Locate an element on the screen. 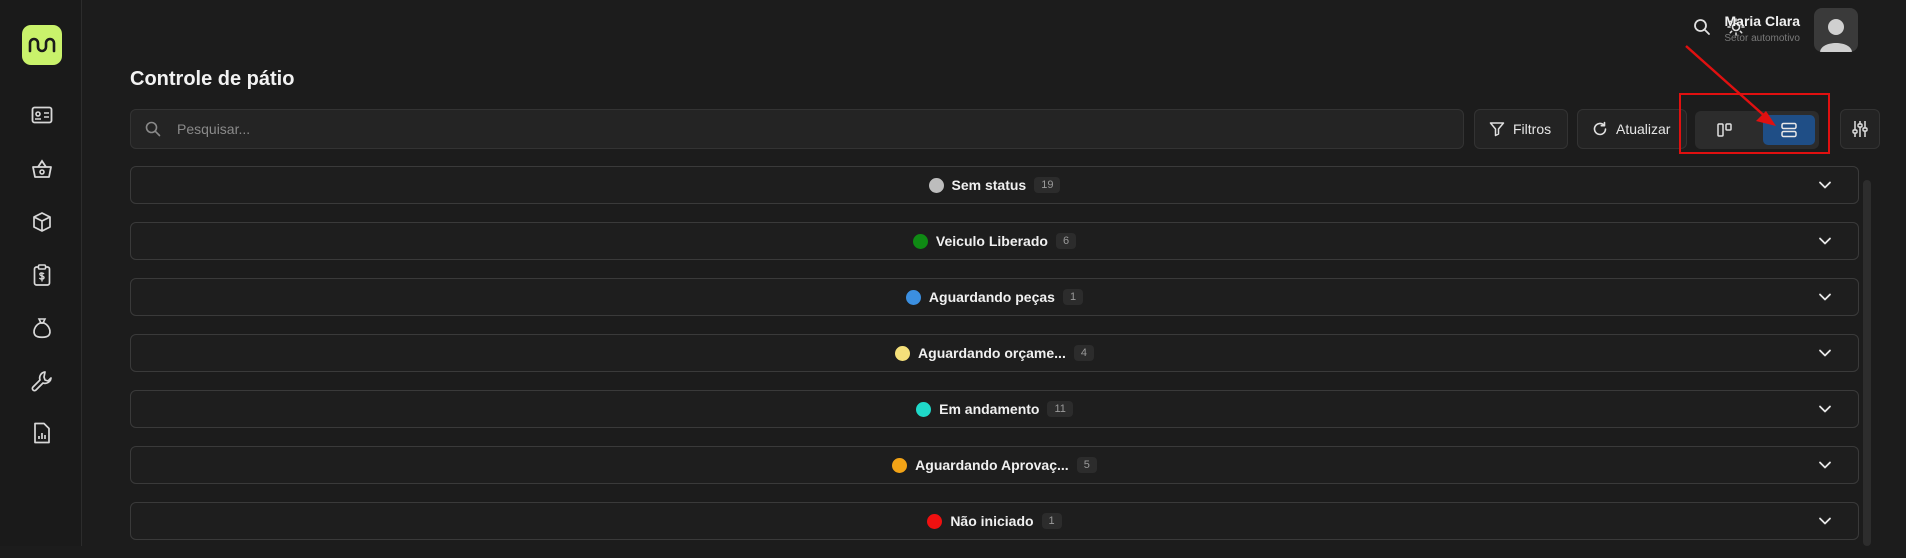 This screenshot has height=558, width=1906. status-group-row: Aguardando orçame... 4 is located at coordinates (994, 353).